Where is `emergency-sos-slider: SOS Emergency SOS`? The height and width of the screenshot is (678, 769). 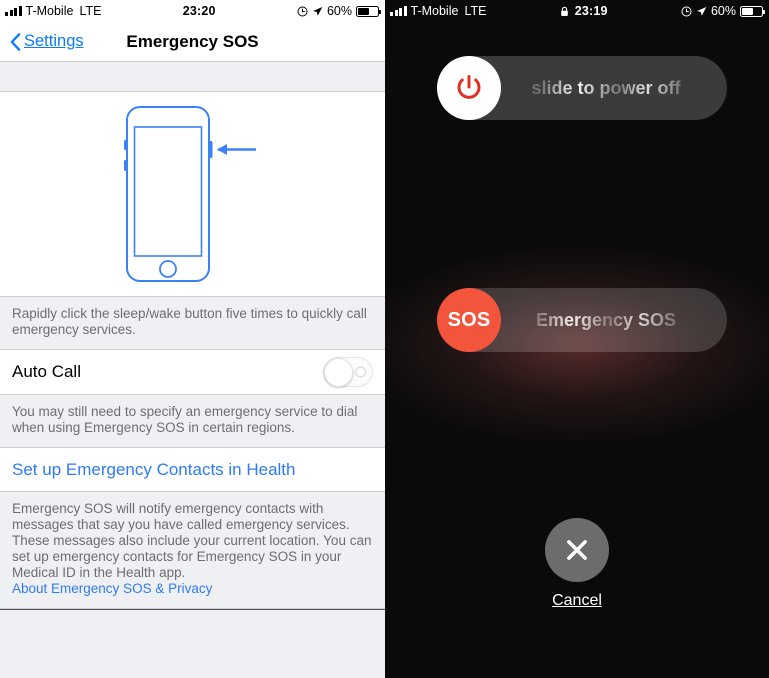
emergency-sos-slider: SOS Emergency SOS is located at coordinates (582, 320).